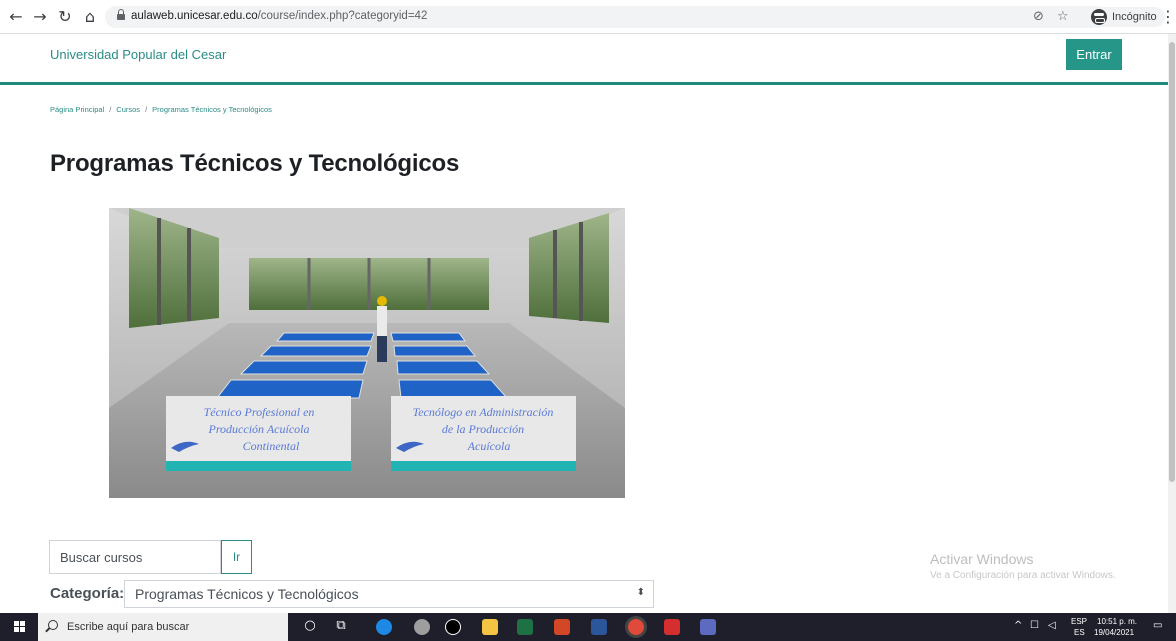  I want to click on activate-windows-subtitle: Ve a Configuración para activar Windows., so click(1023, 575).